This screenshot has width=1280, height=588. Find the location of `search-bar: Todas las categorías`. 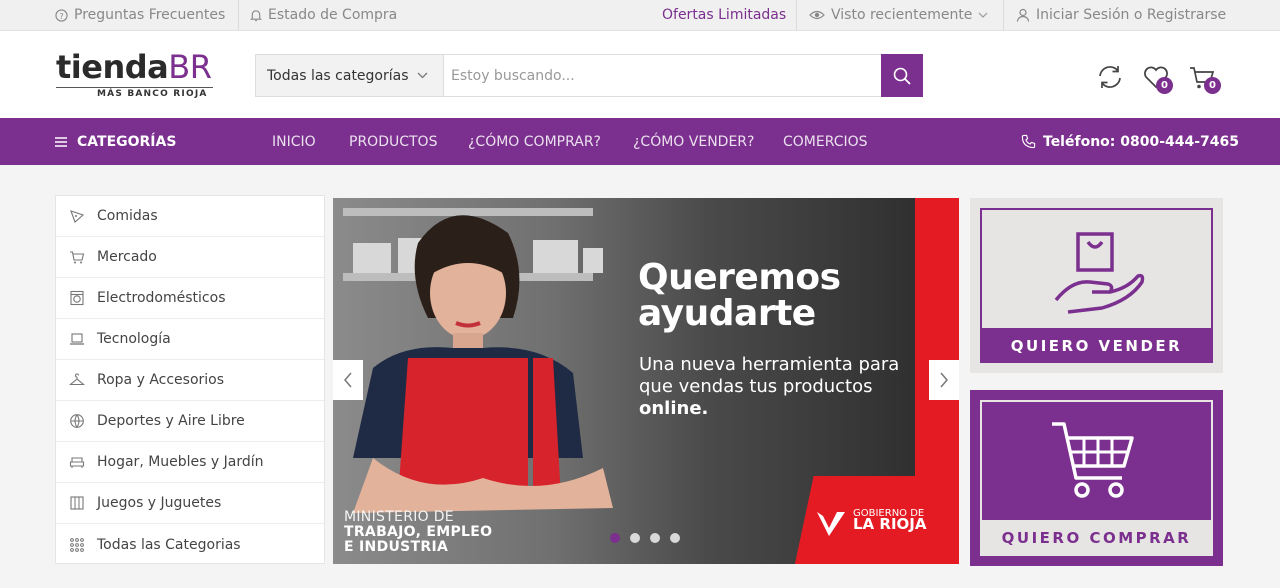

search-bar: Todas las categorías is located at coordinates (589, 75).